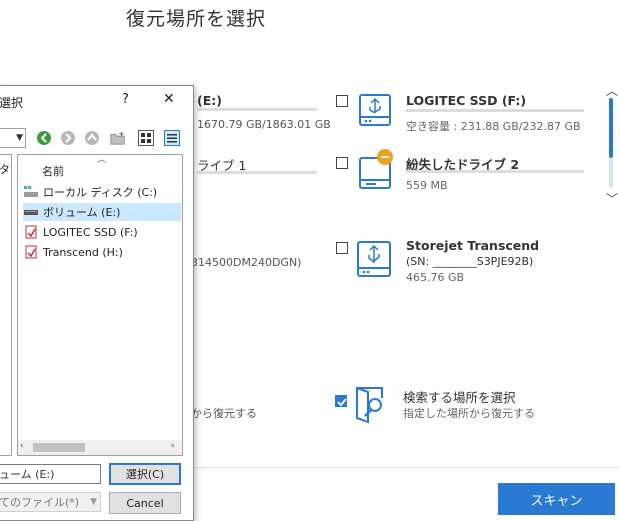 Image resolution: width=620 pixels, height=521 pixels. What do you see at coordinates (44, 138) in the screenshot?
I see `back-icon` at bounding box center [44, 138].